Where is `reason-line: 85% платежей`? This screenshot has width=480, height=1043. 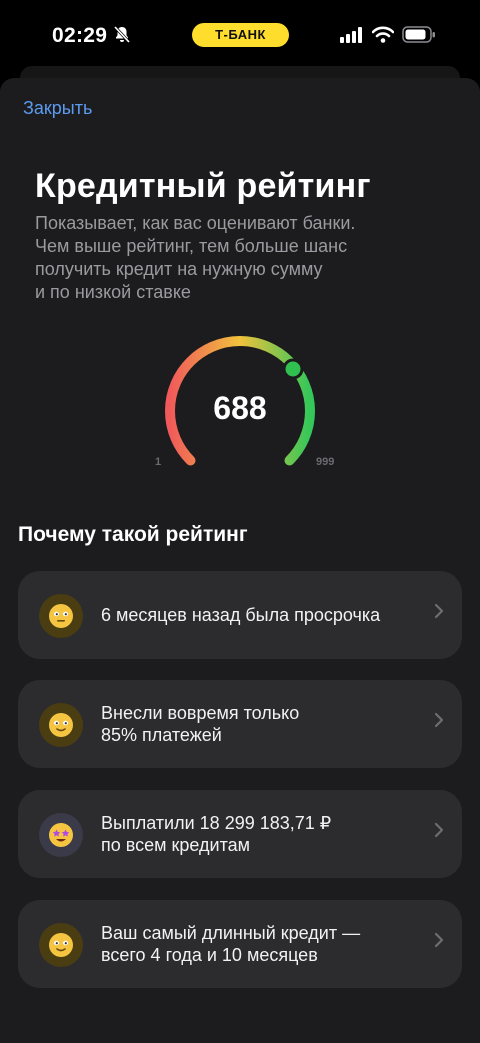 reason-line: 85% платежей is located at coordinates (161, 735).